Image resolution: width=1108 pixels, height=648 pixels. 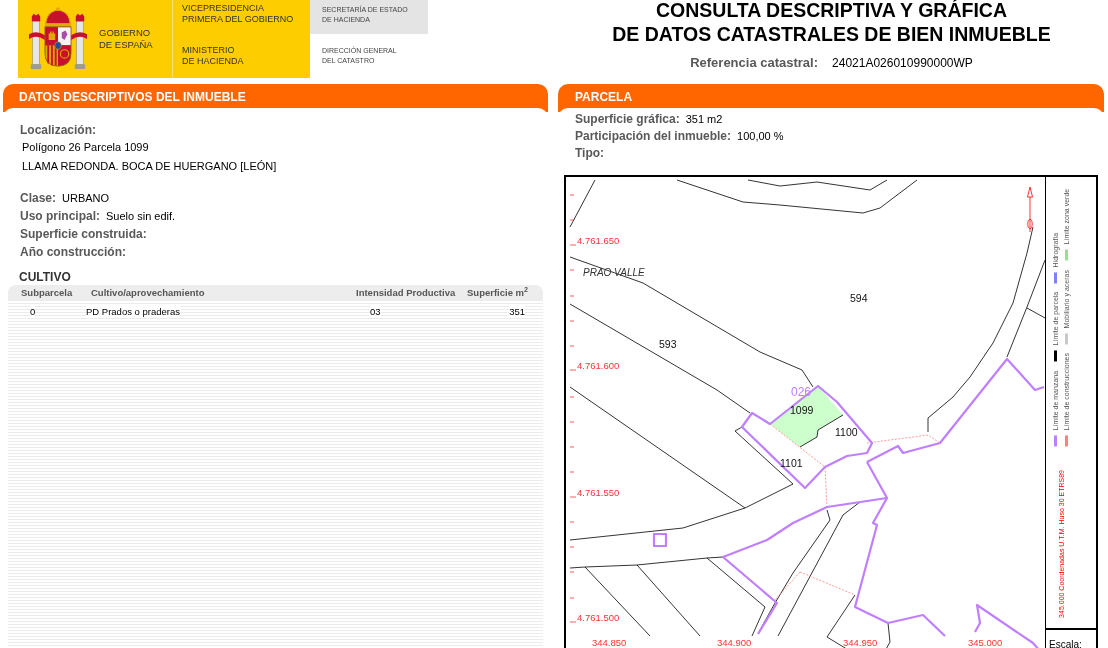 What do you see at coordinates (238, 14) in the screenshot?
I see `logo-text: VICEPRESIDENCIA PRIMERA DEL GOBIERNO` at bounding box center [238, 14].